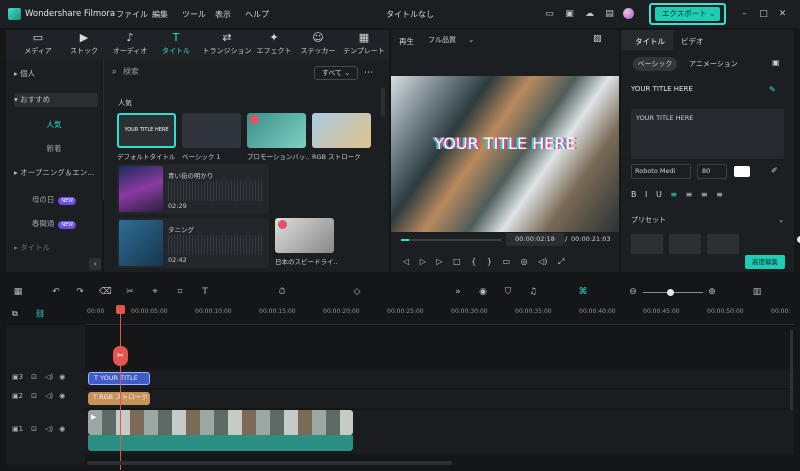  Describe the element at coordinates (661, 171) in the screenshot. I see `font-select: Roboto Medi` at that location.